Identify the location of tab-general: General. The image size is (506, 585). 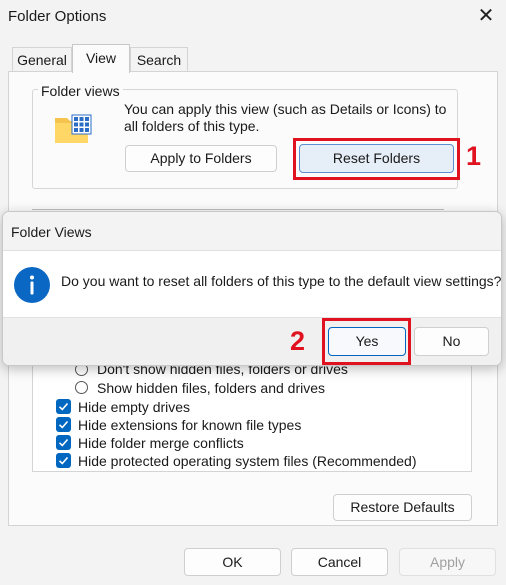
(42, 59).